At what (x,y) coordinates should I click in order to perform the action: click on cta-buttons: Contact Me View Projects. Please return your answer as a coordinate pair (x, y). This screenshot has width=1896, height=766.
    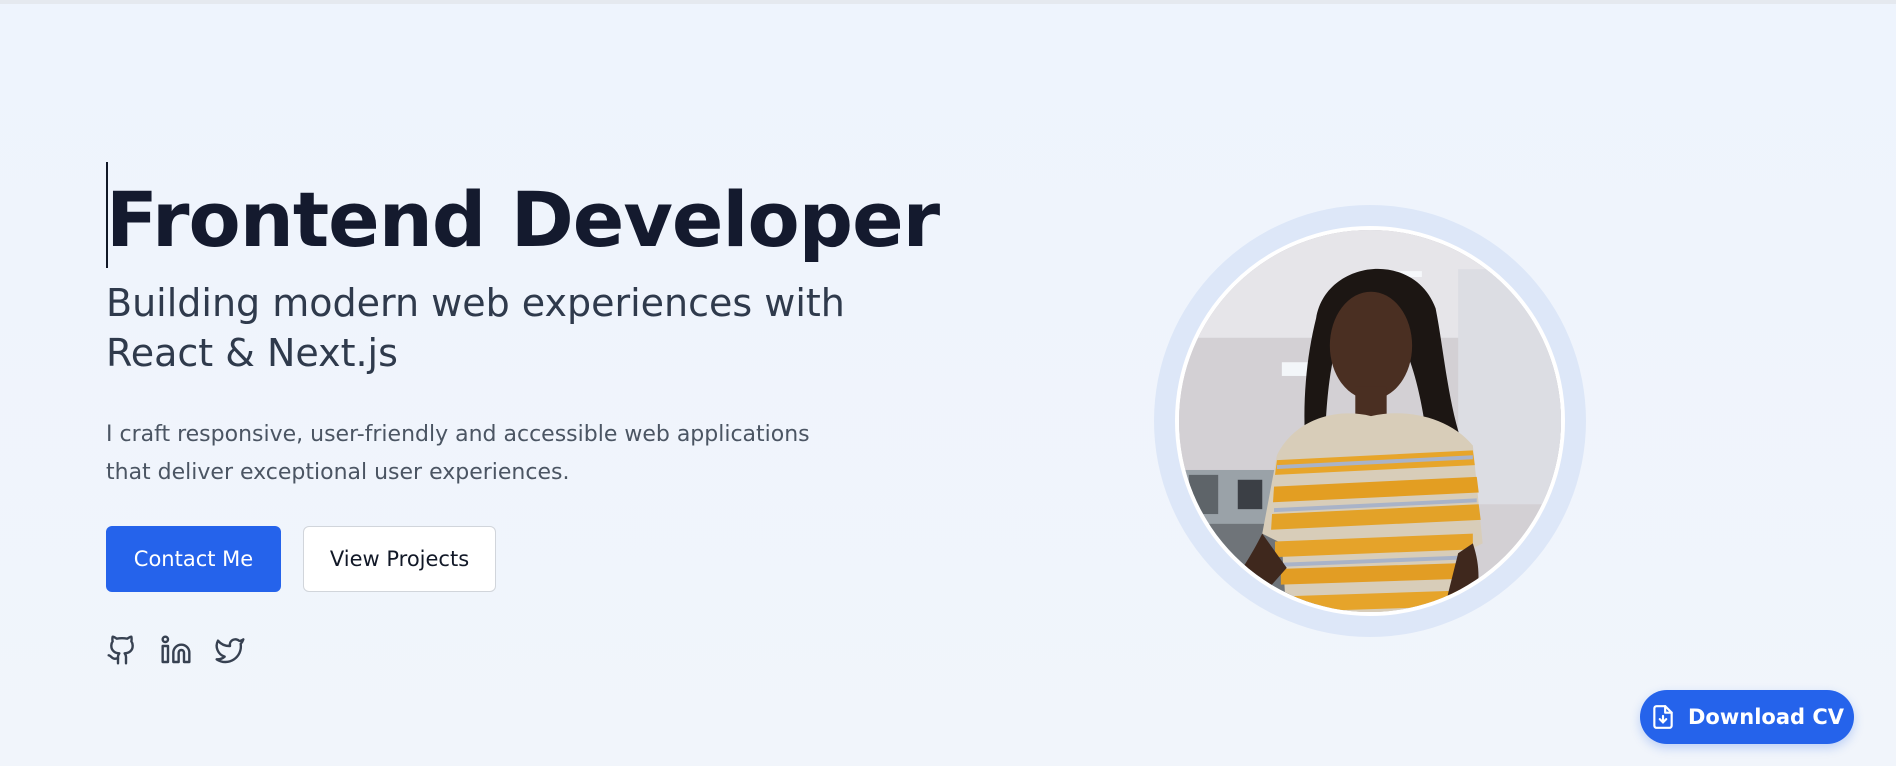
    Looking at the image, I should click on (301, 559).